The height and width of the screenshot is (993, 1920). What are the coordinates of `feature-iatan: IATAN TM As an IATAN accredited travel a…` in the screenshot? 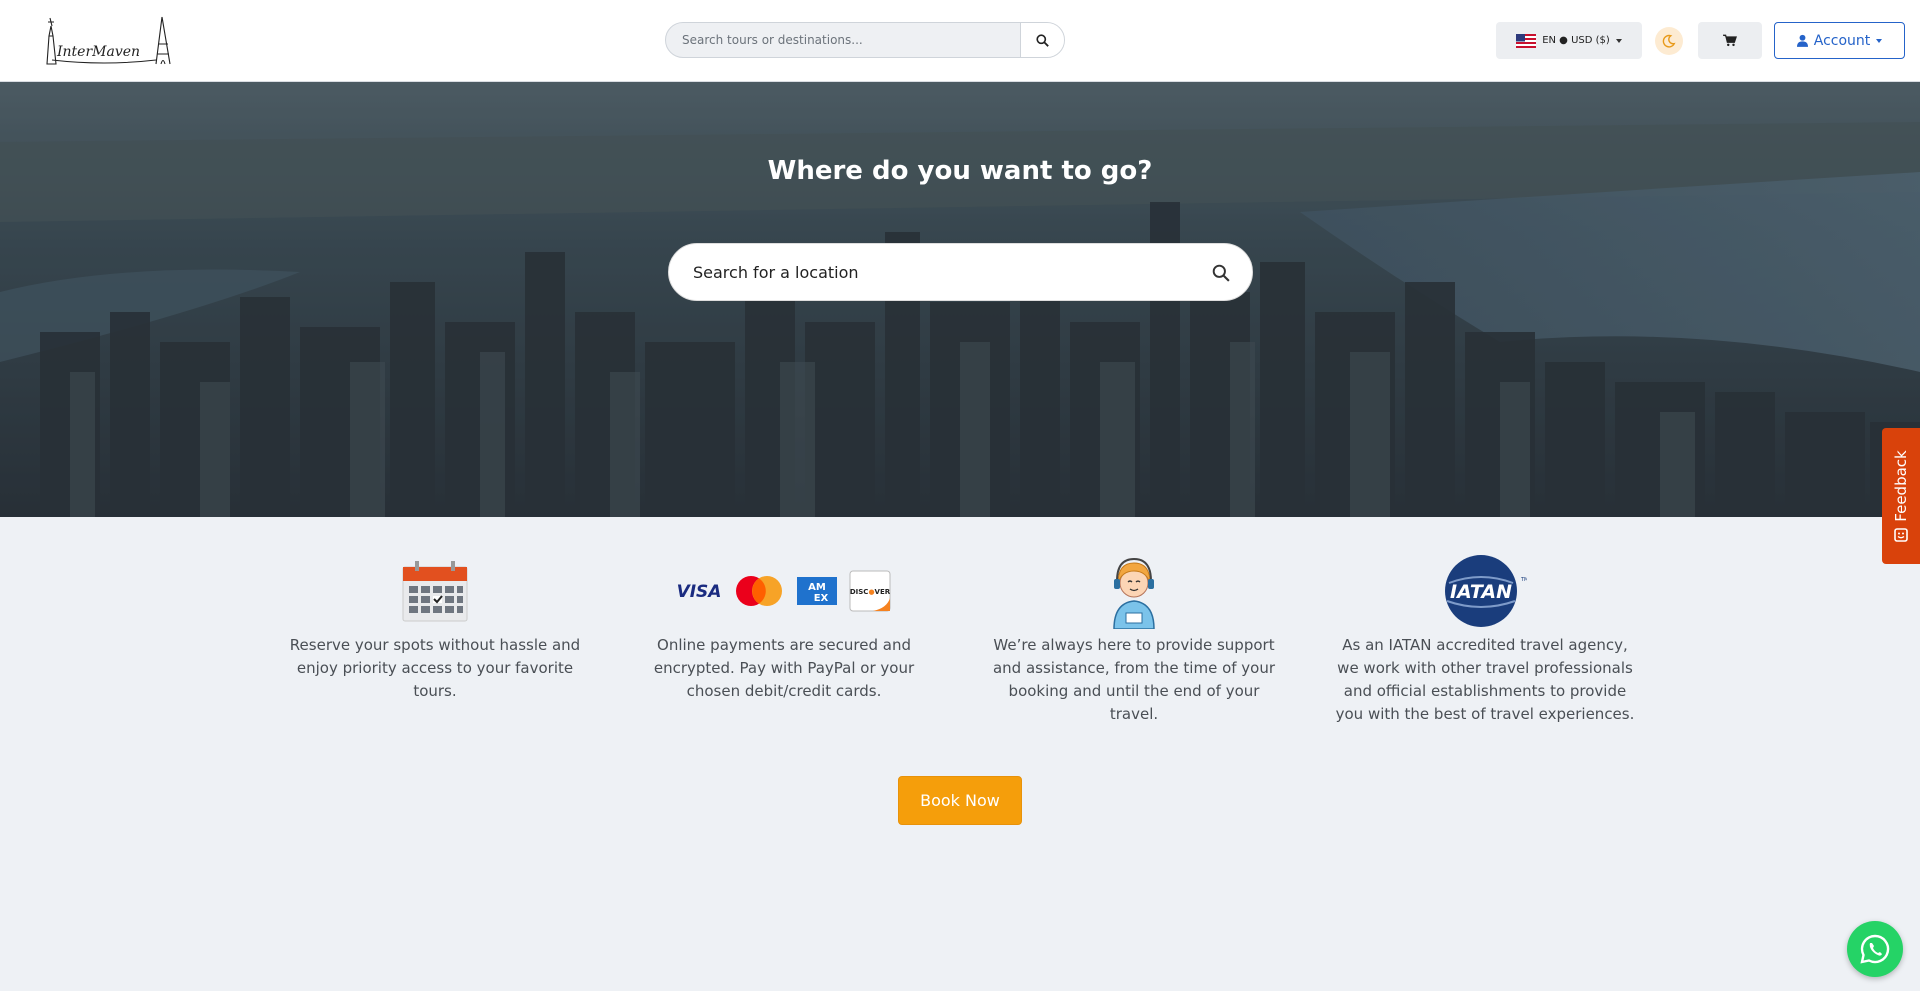 It's located at (1485, 639).